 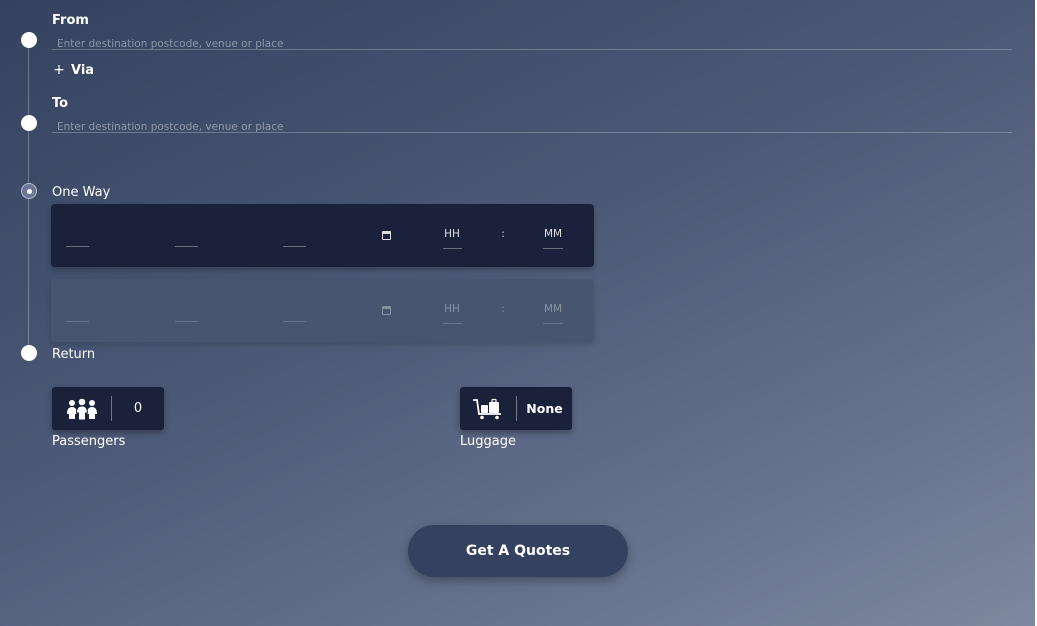 What do you see at coordinates (29, 123) in the screenshot?
I see `to-node` at bounding box center [29, 123].